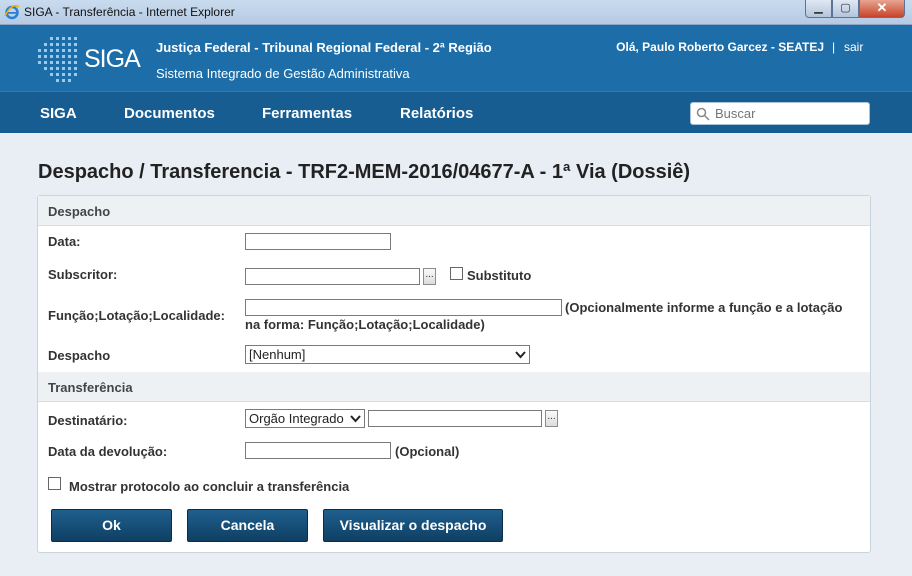 This screenshot has height=576, width=912. Describe the element at coordinates (318, 450) in the screenshot. I see `devolucao-input` at that location.